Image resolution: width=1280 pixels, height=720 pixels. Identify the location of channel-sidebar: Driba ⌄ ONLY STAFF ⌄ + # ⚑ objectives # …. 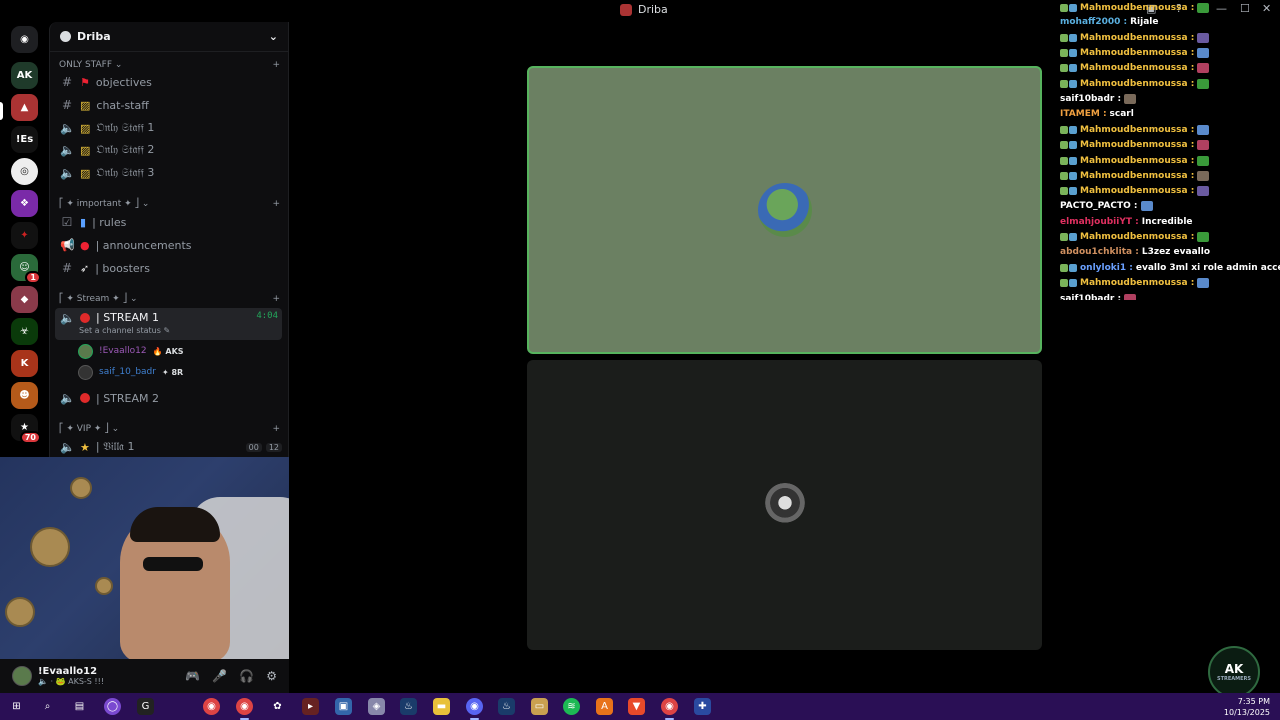
(169, 240).